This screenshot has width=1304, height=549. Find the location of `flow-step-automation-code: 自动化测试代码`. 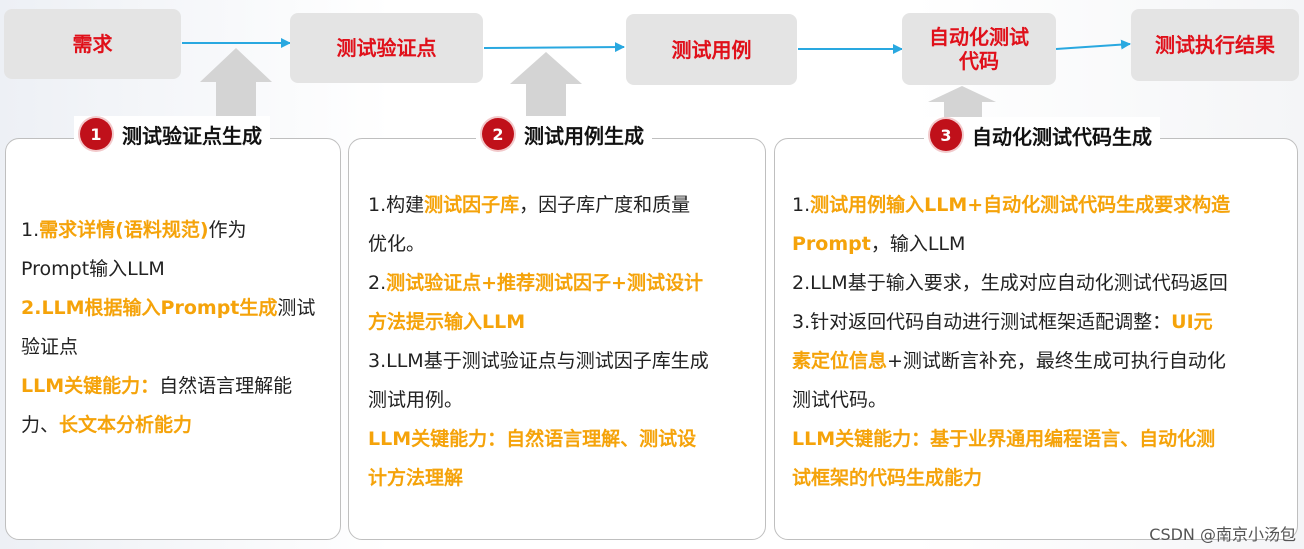

flow-step-automation-code: 自动化测试代码 is located at coordinates (979, 49).